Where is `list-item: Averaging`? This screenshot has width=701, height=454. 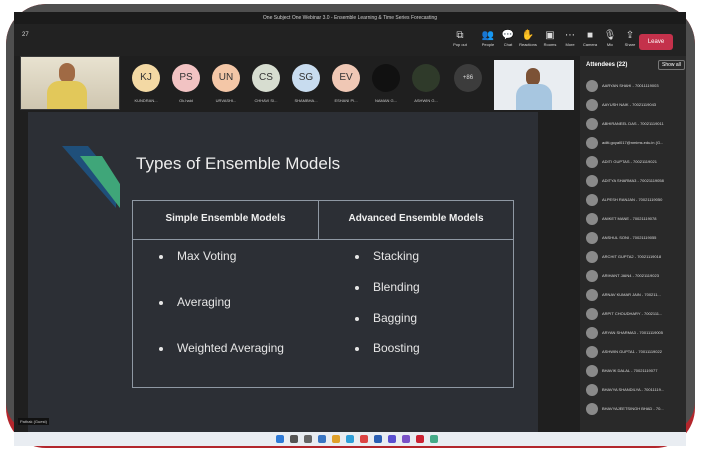 list-item: Averaging is located at coordinates (195, 302).